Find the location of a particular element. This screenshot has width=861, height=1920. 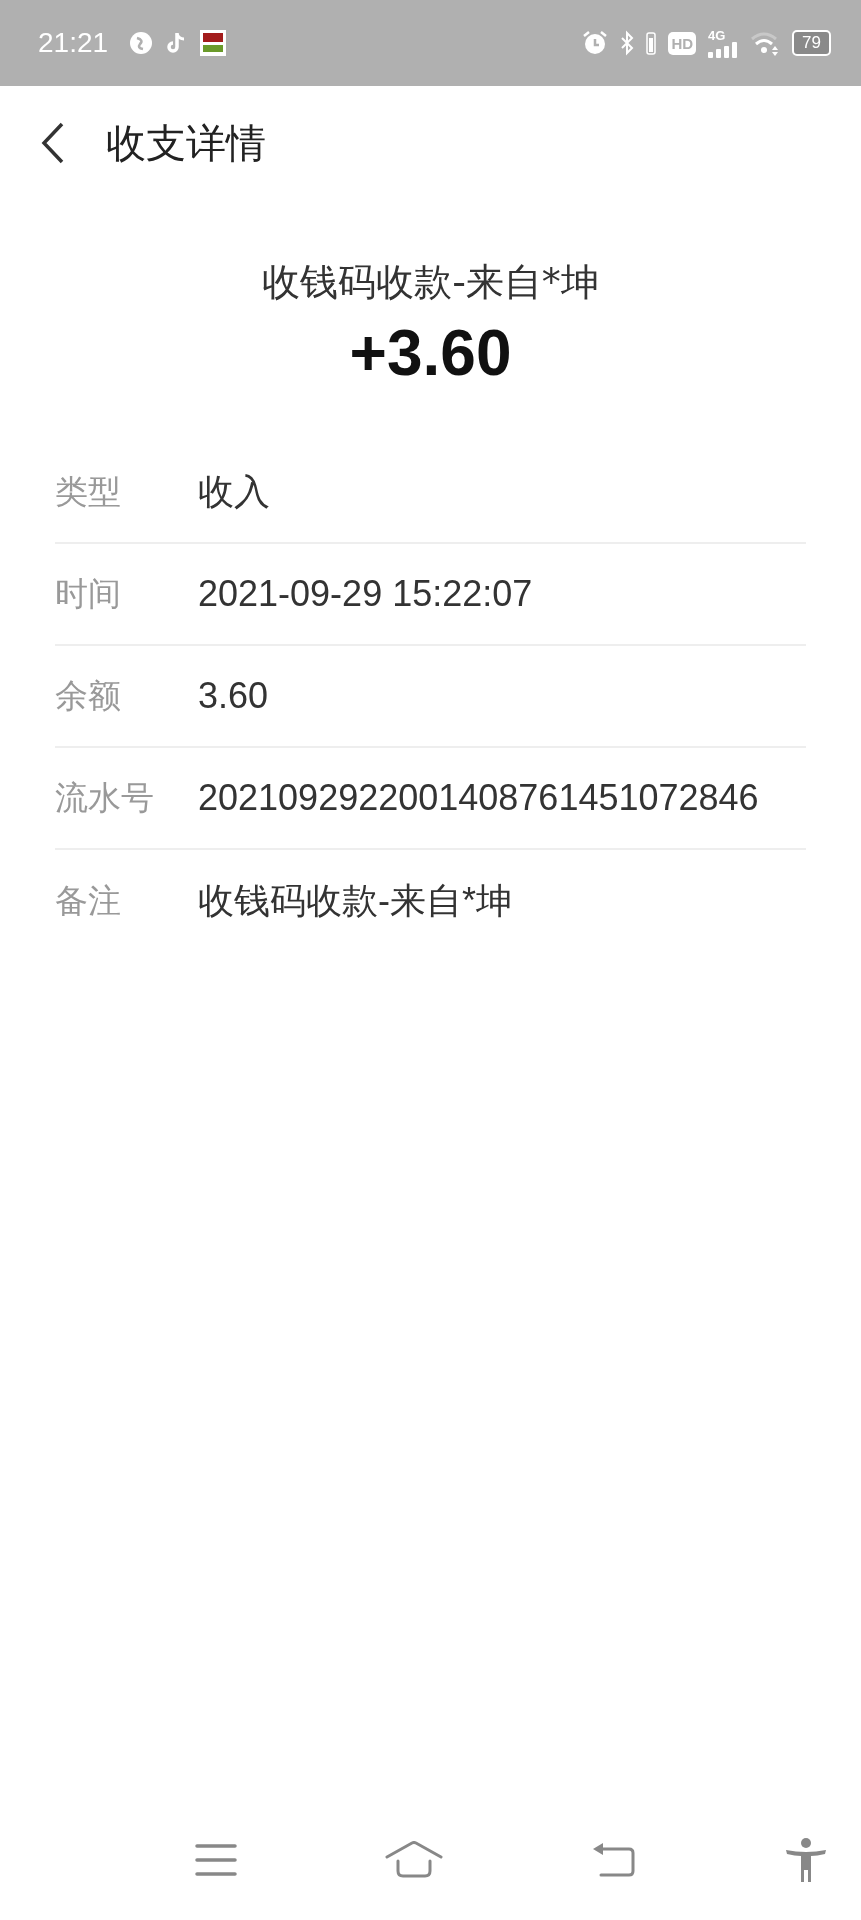

signal-icon is located at coordinates (723, 49).